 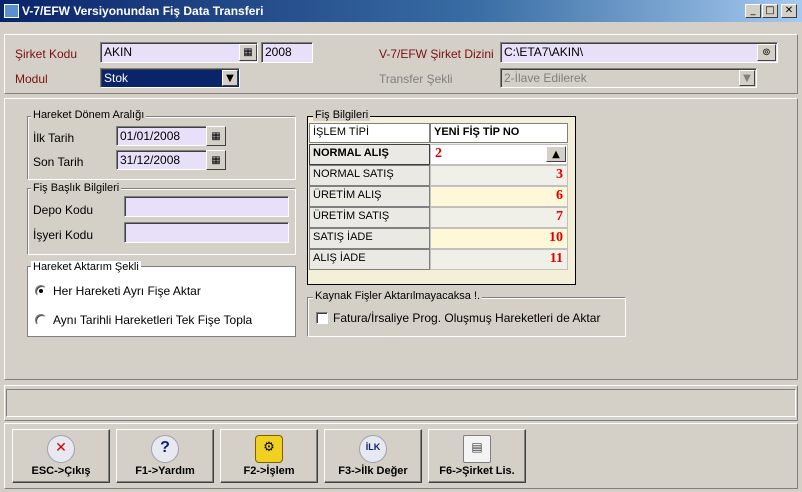 What do you see at coordinates (41, 320) in the screenshot?
I see `radio-ayni-tarih` at bounding box center [41, 320].